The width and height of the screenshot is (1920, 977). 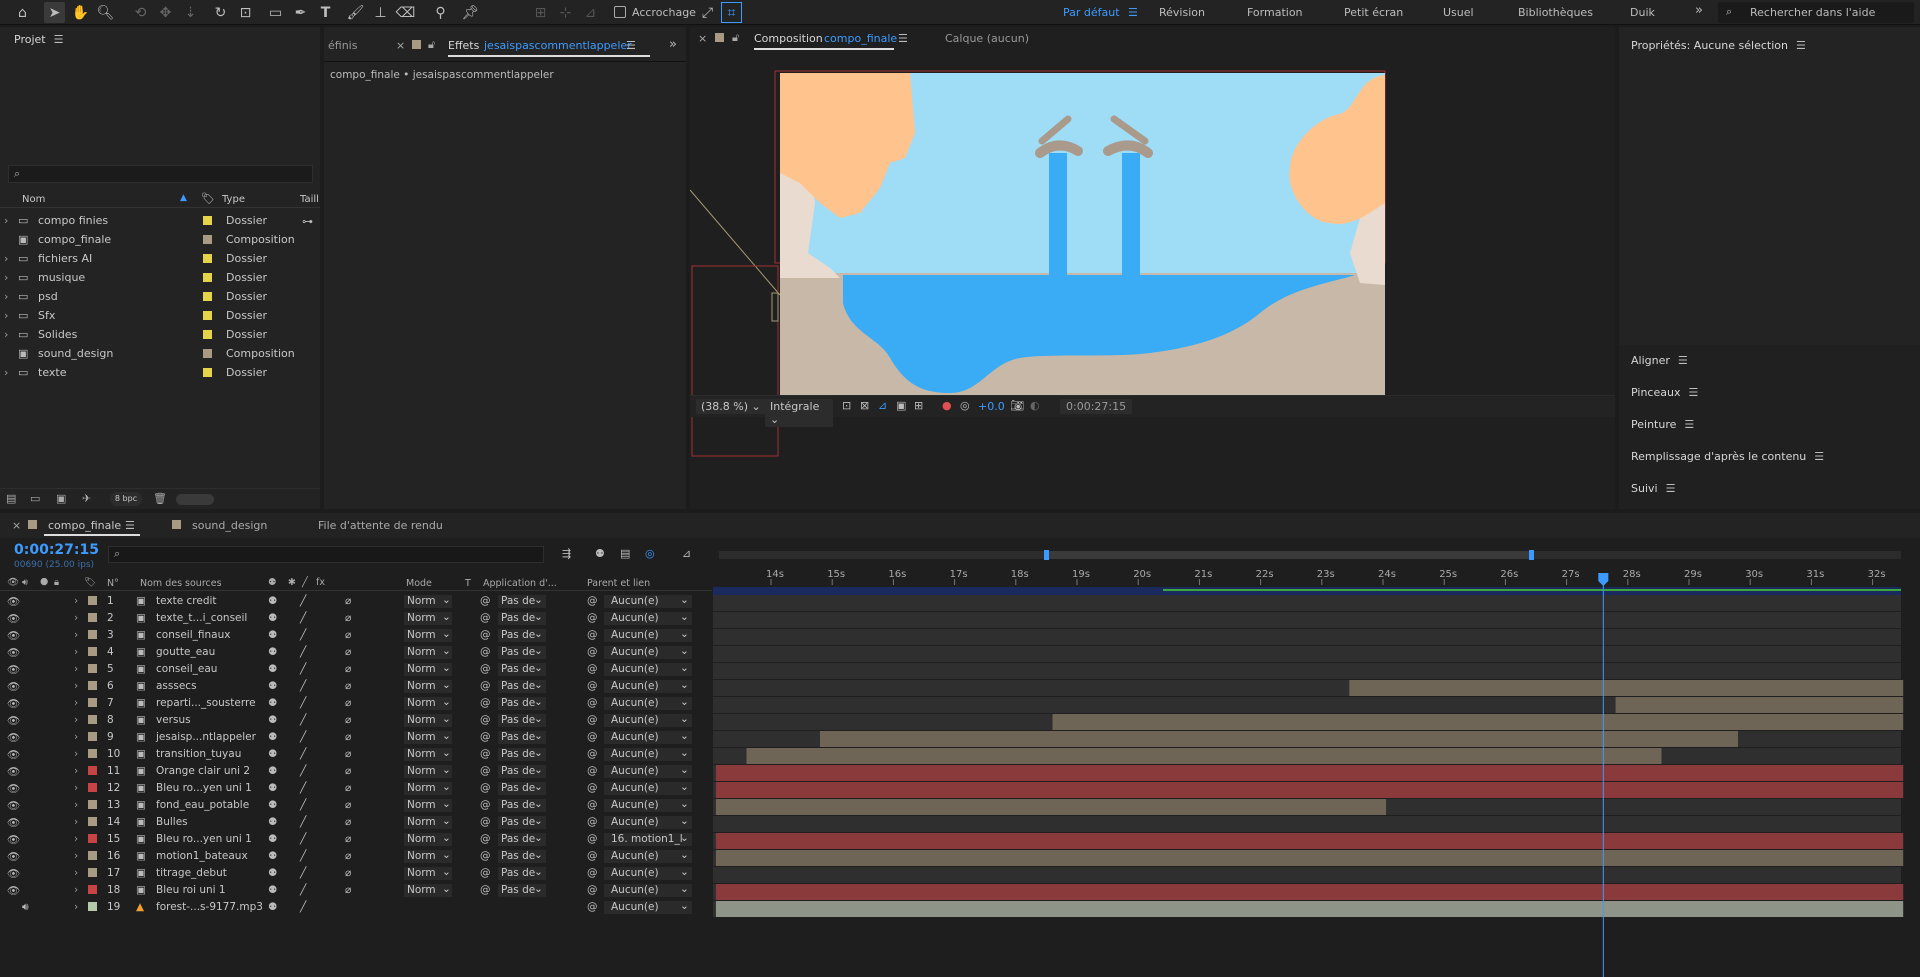 I want to click on close-icon: ×, so click(x=702, y=38).